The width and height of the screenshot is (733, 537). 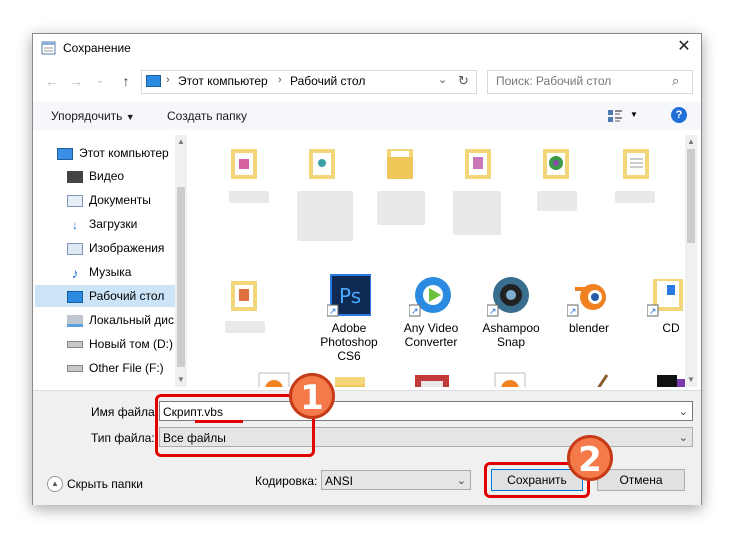 What do you see at coordinates (65, 153) in the screenshot?
I see `monitor-icon` at bounding box center [65, 153].